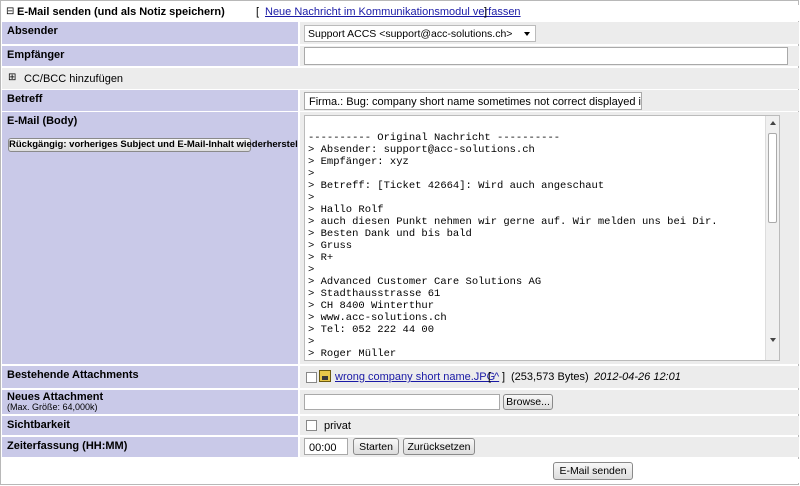  Describe the element at coordinates (326, 446) in the screenshot. I see `time-input: 00:00` at that location.